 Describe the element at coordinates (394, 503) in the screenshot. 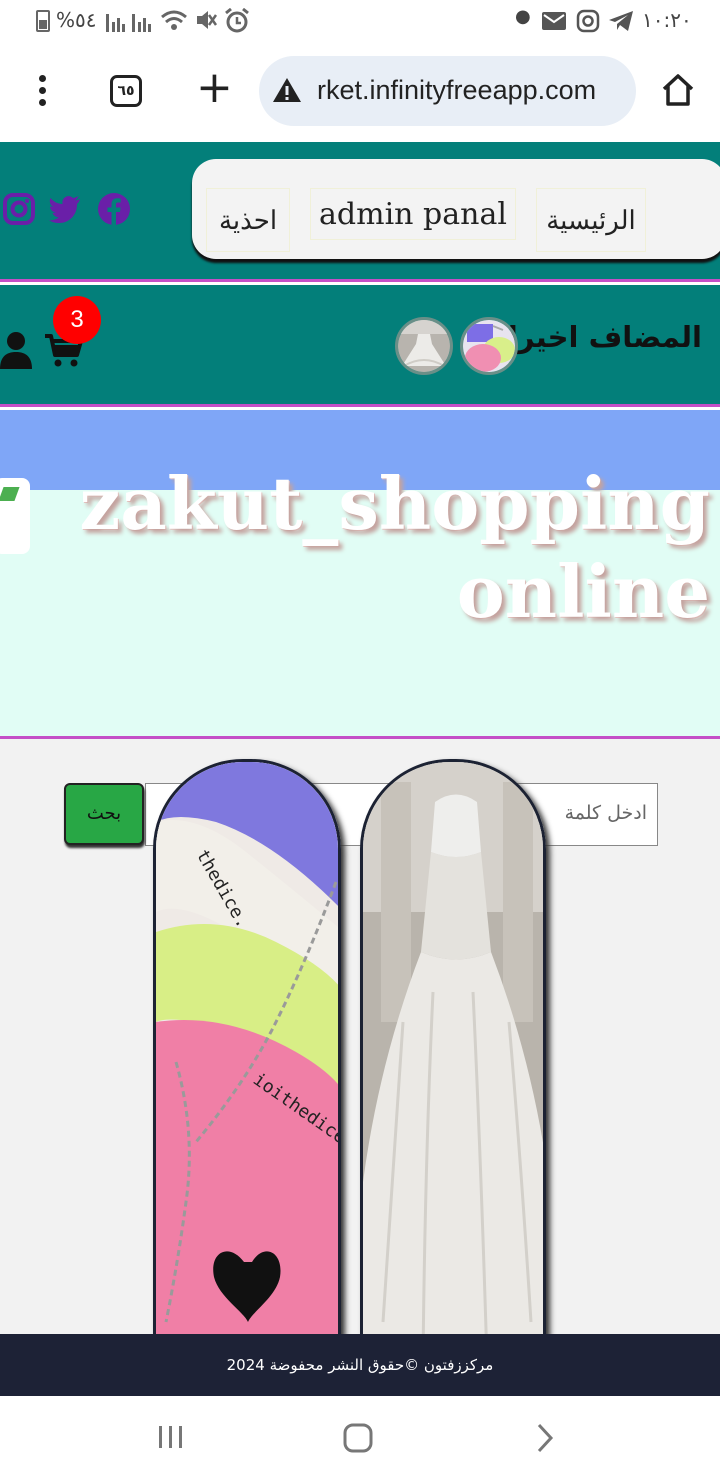

I see `hero-title-line1: zakut_shopping` at that location.